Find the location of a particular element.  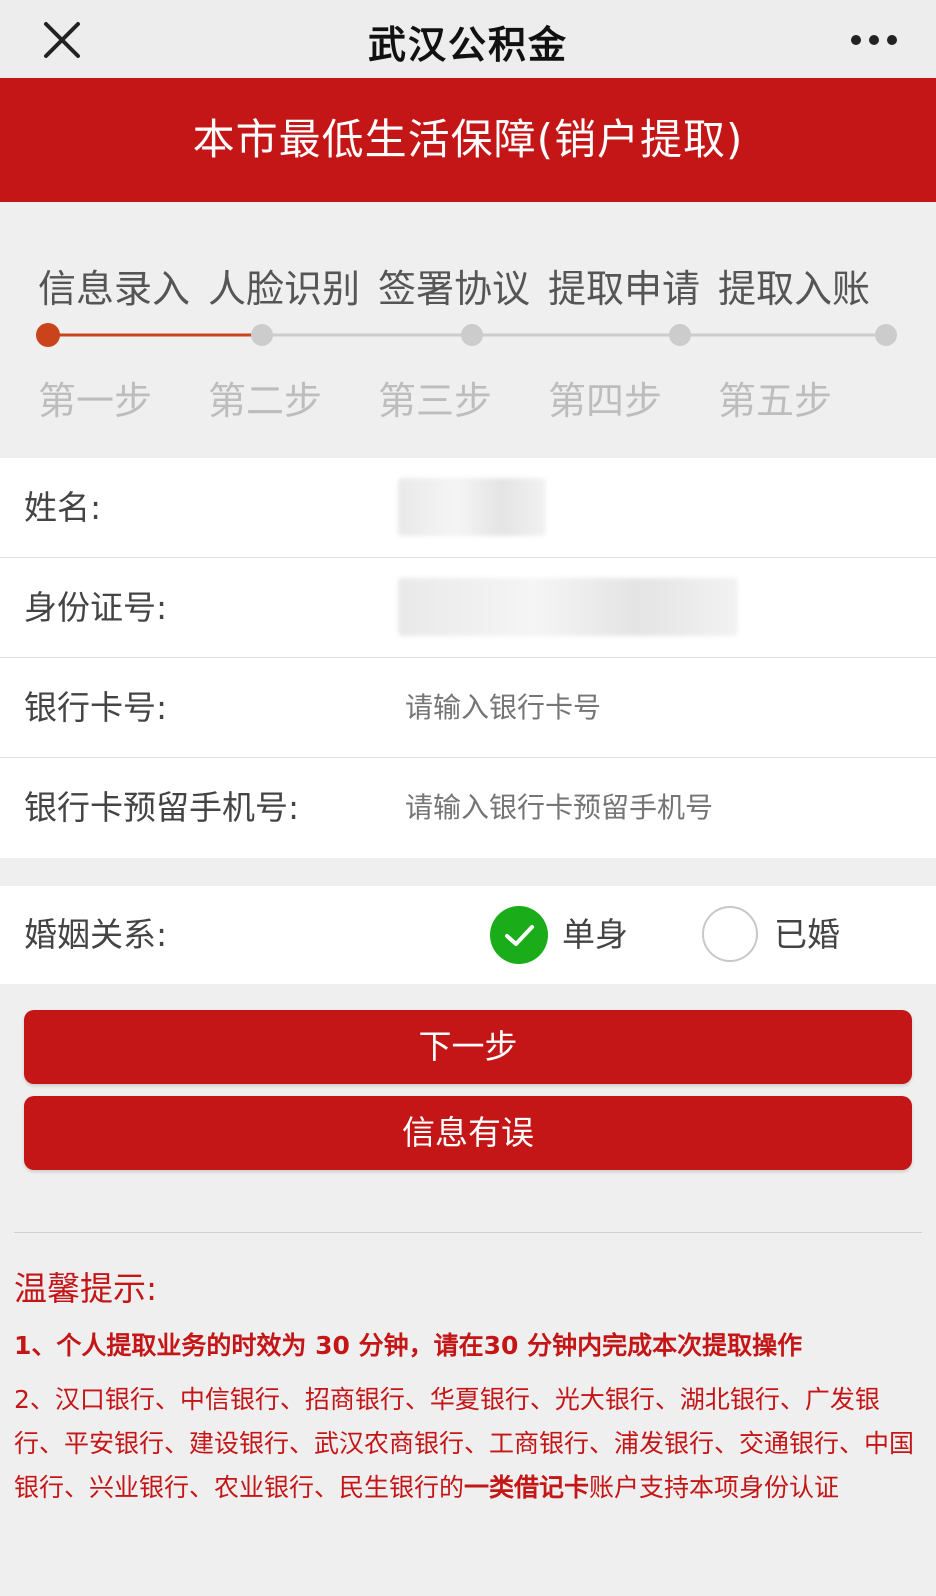

step-5-number: 第五步 is located at coordinates (775, 401).